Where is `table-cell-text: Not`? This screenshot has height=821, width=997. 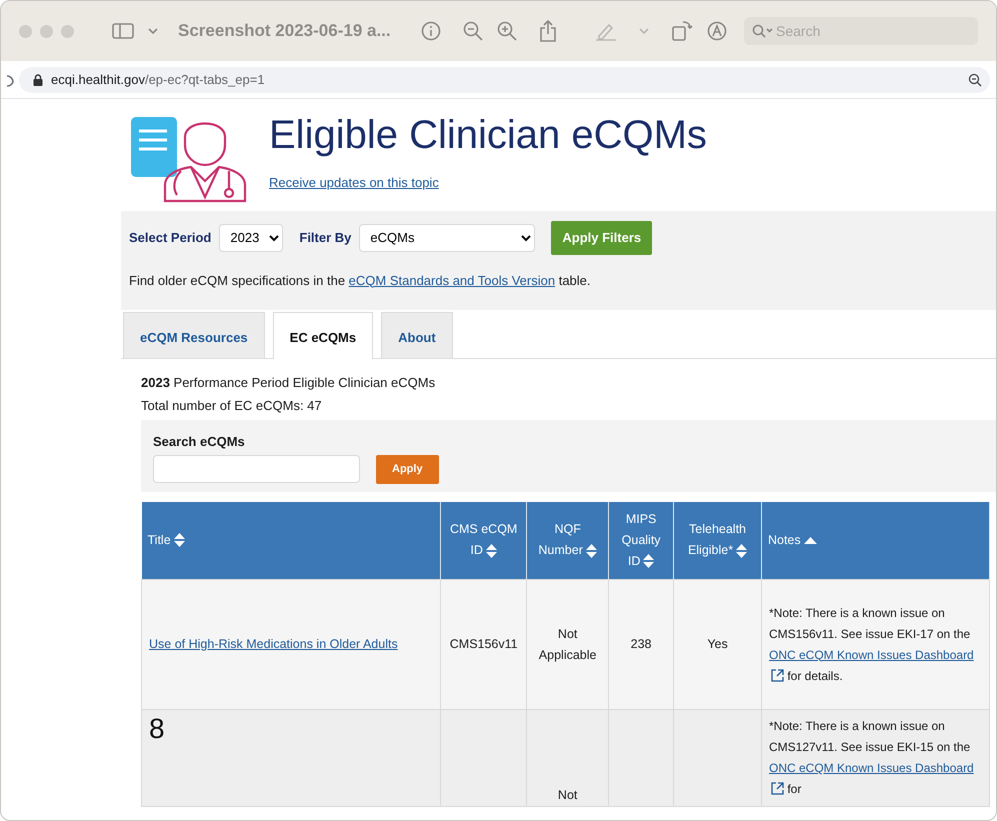
table-cell-text: Not is located at coordinates (568, 795).